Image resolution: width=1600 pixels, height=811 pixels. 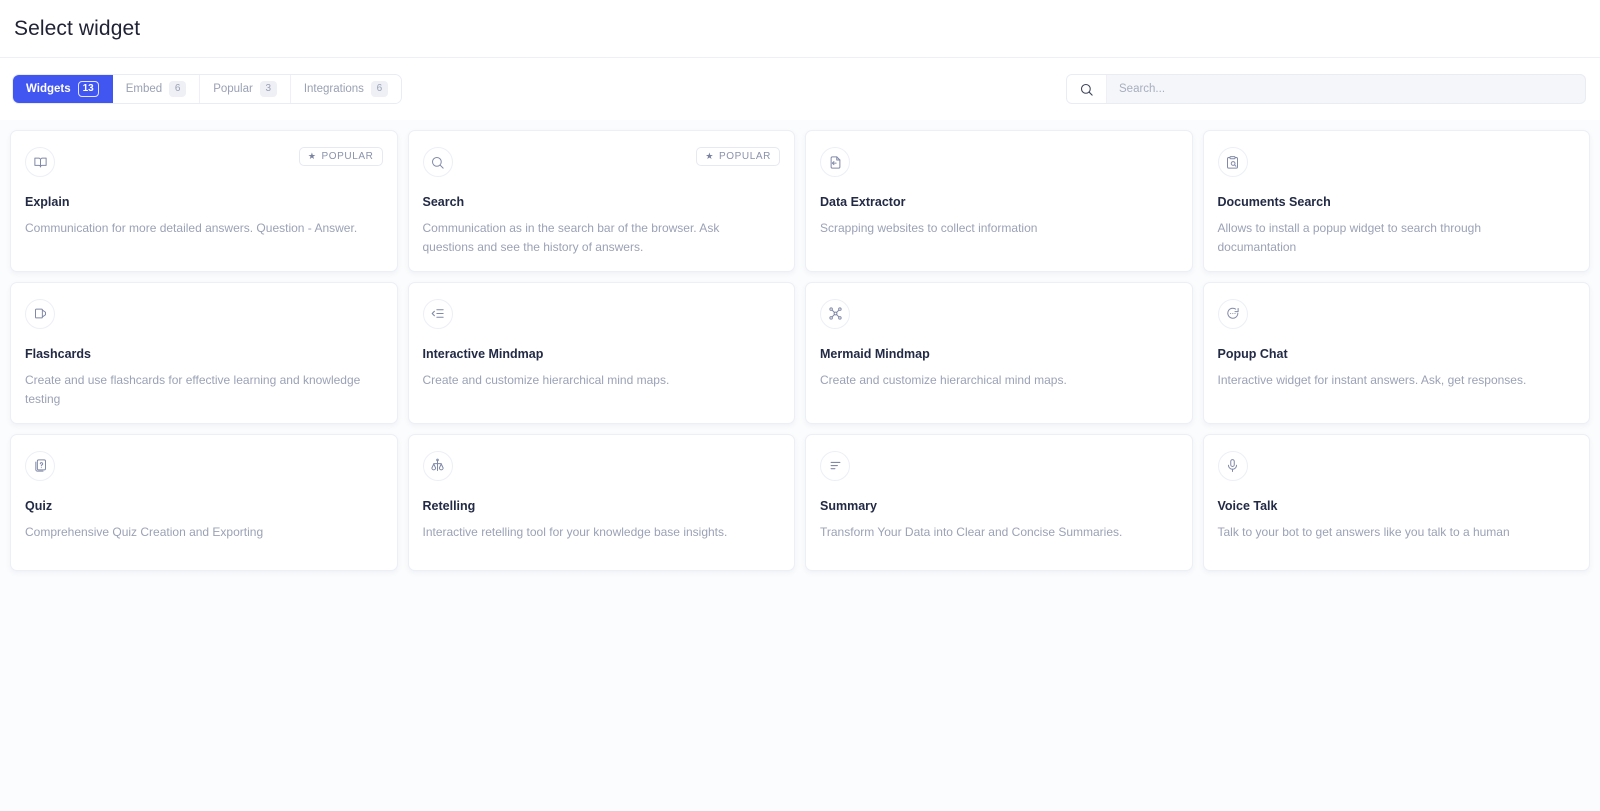 I want to click on page-header: Select widget, so click(x=800, y=29).